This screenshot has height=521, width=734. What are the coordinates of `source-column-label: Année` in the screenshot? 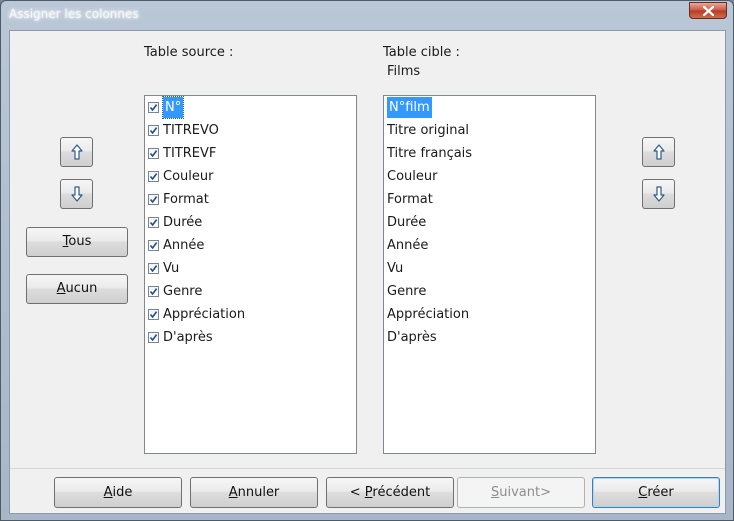 It's located at (184, 245).